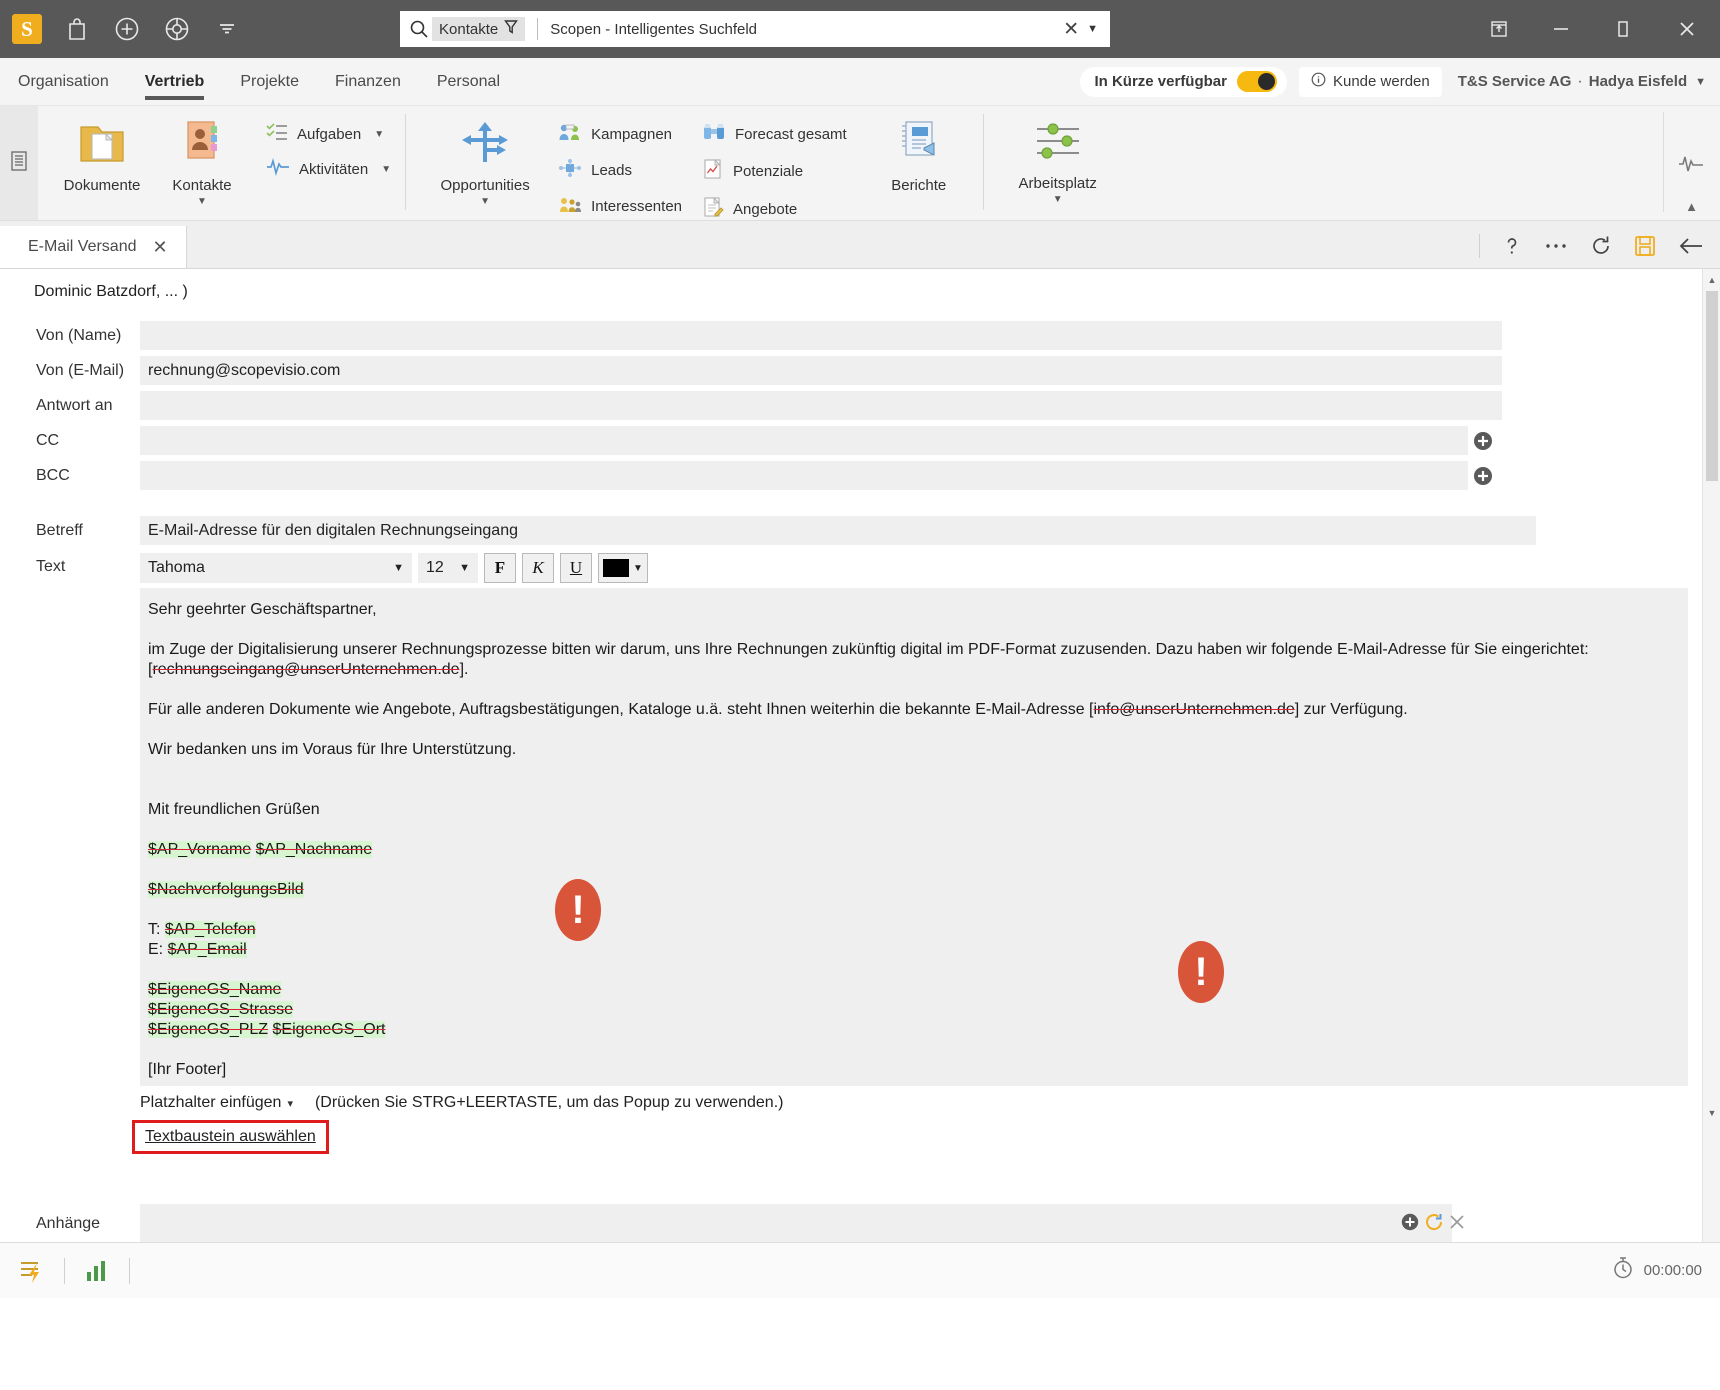 Image resolution: width=1720 pixels, height=1390 pixels. Describe the element at coordinates (1645, 246) in the screenshot. I see `save-icon` at that location.